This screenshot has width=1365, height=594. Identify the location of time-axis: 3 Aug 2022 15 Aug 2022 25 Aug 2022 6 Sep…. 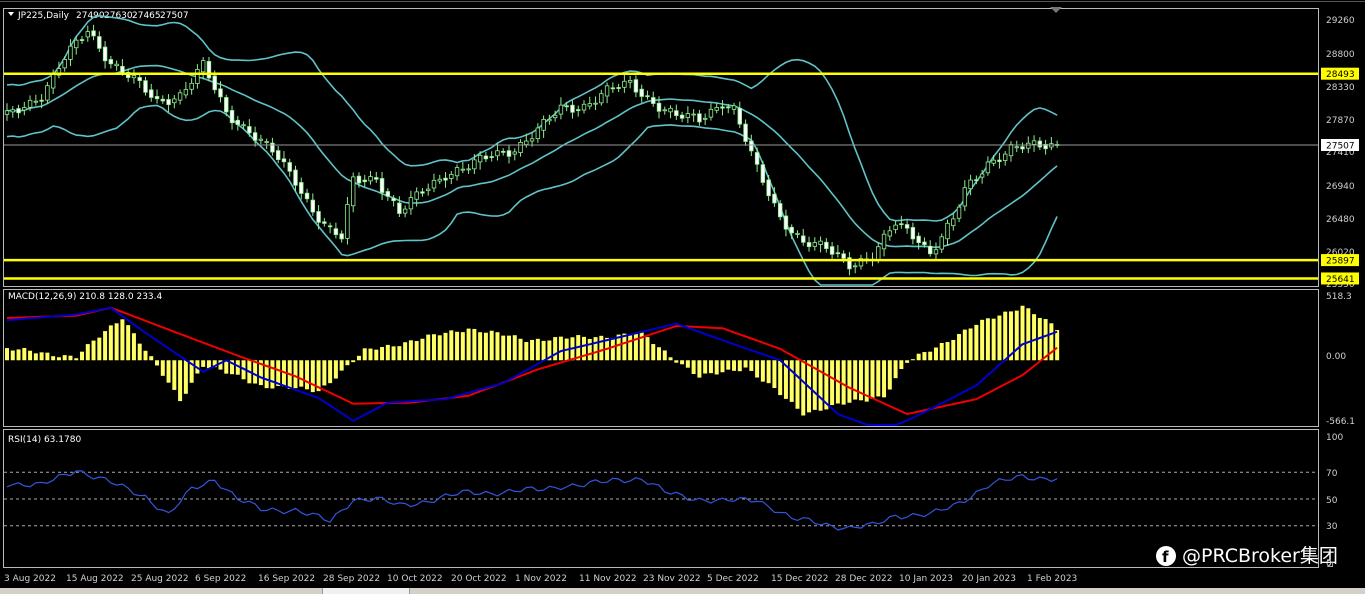
(540, 579).